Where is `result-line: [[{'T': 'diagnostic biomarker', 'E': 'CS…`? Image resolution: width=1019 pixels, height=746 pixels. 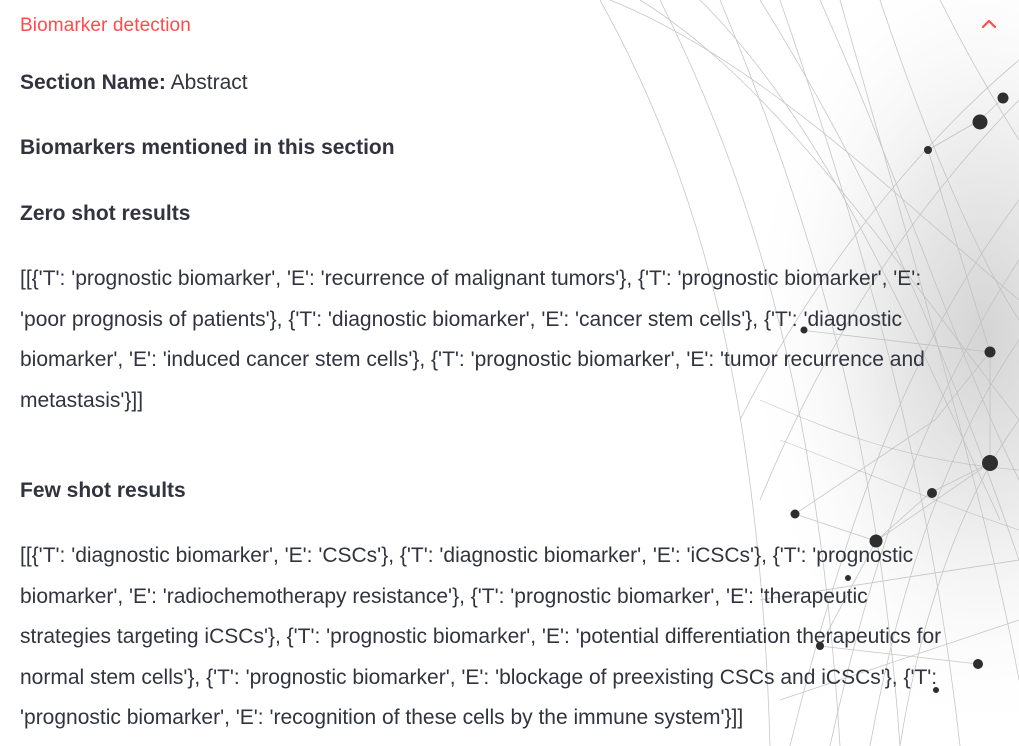 result-line: [[{'T': 'diagnostic biomarker', 'E': 'CS… is located at coordinates (467, 555).